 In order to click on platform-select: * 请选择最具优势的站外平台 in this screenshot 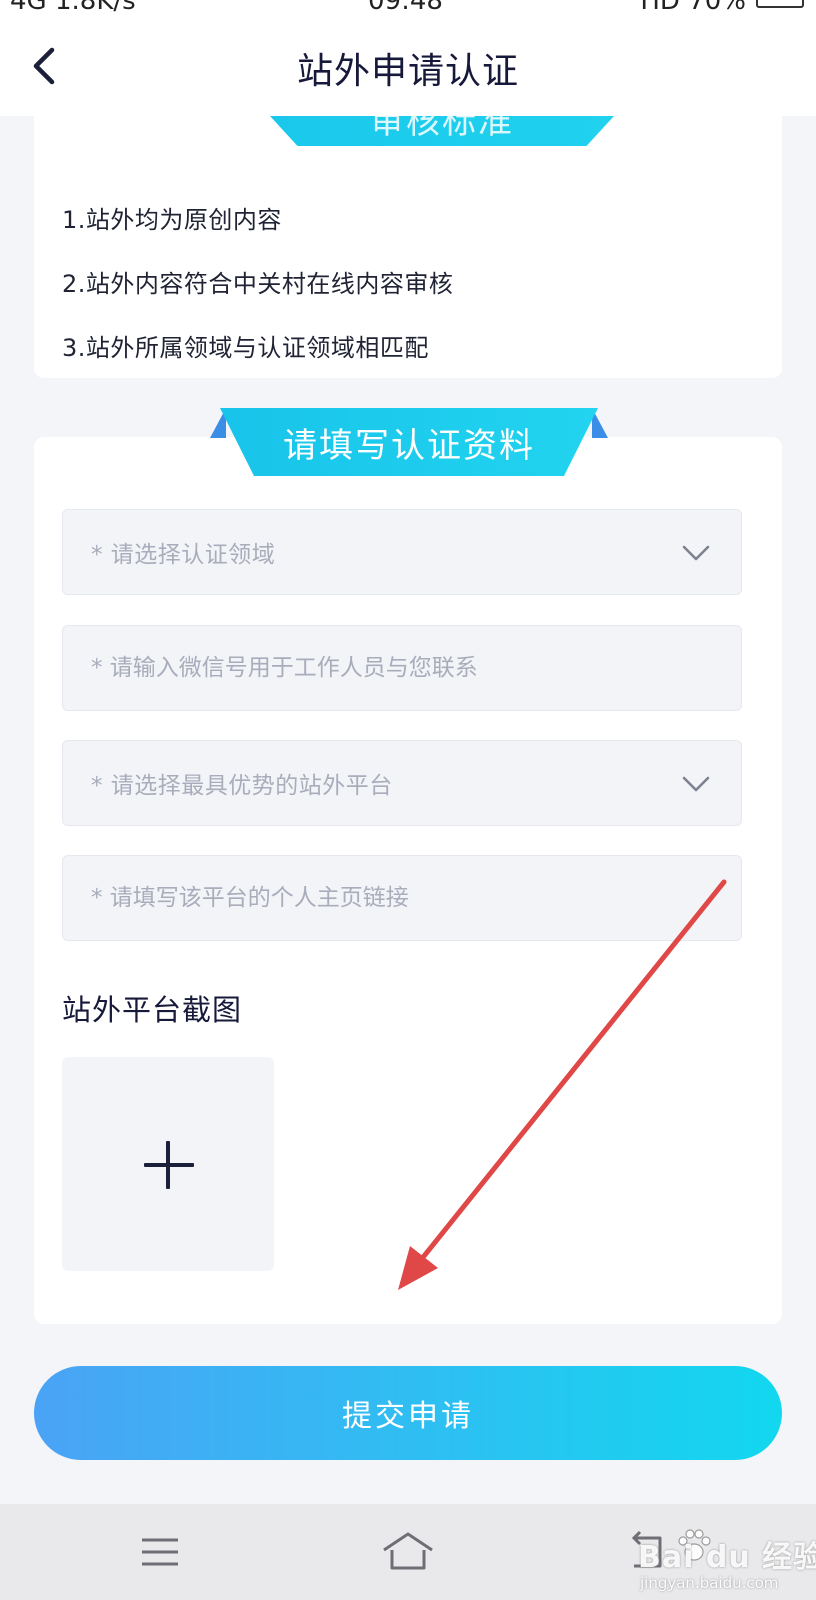, I will do `click(402, 783)`.